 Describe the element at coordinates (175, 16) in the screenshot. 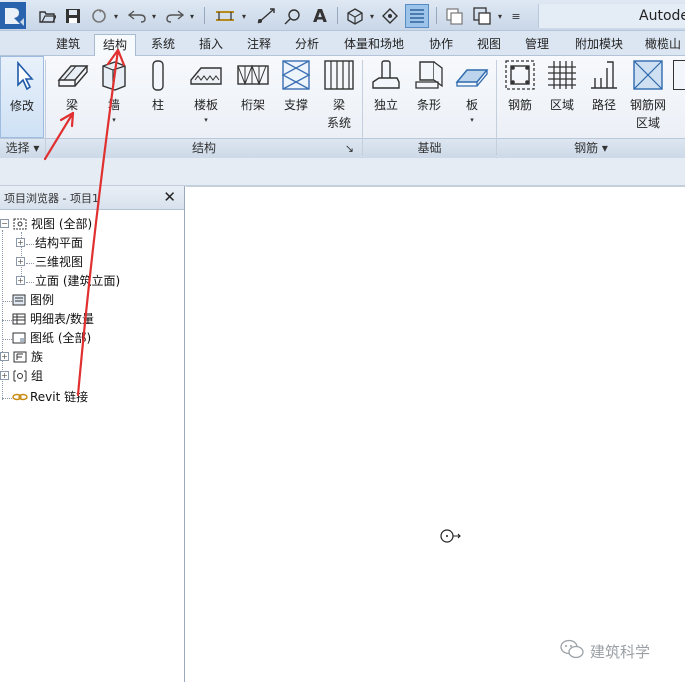

I see `redo-icon` at that location.